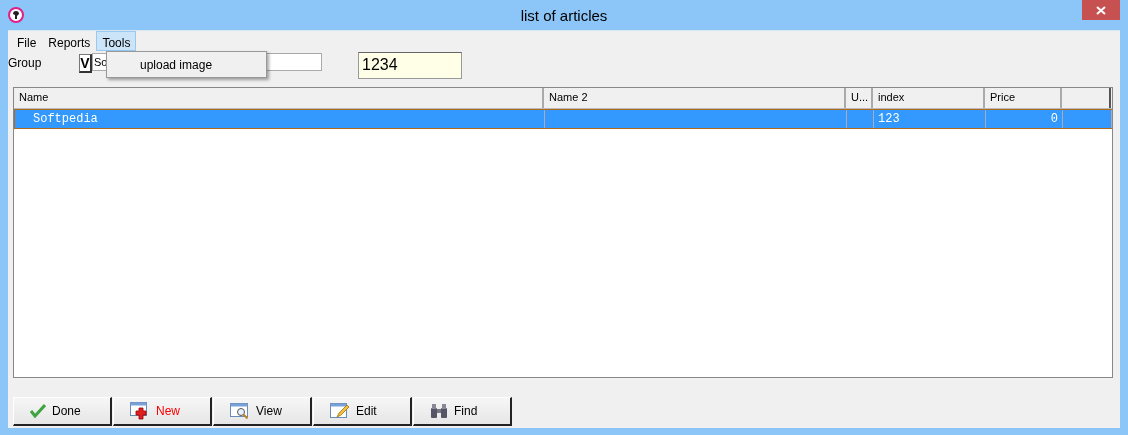 The image size is (1128, 435). Describe the element at coordinates (462, 411) in the screenshot. I see `find-button: Find` at that location.